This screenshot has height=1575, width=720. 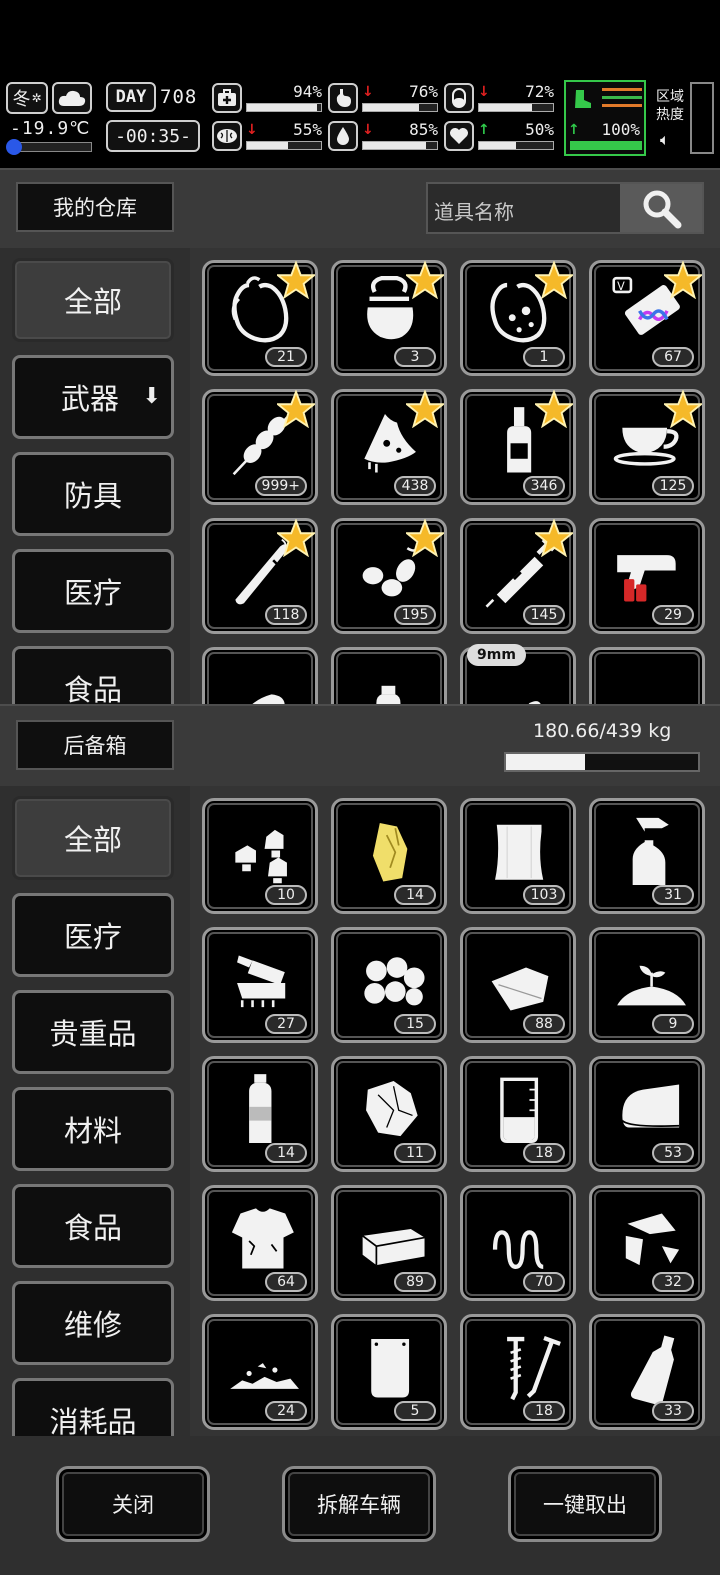 I want to click on warehouse-item-slot: 1, so click(x=518, y=318).